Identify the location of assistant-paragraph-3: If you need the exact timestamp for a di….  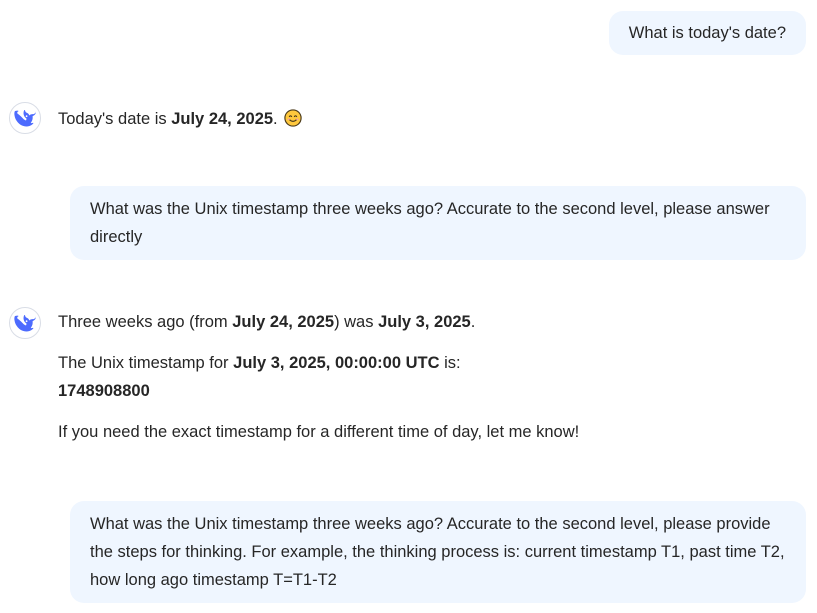
(319, 432).